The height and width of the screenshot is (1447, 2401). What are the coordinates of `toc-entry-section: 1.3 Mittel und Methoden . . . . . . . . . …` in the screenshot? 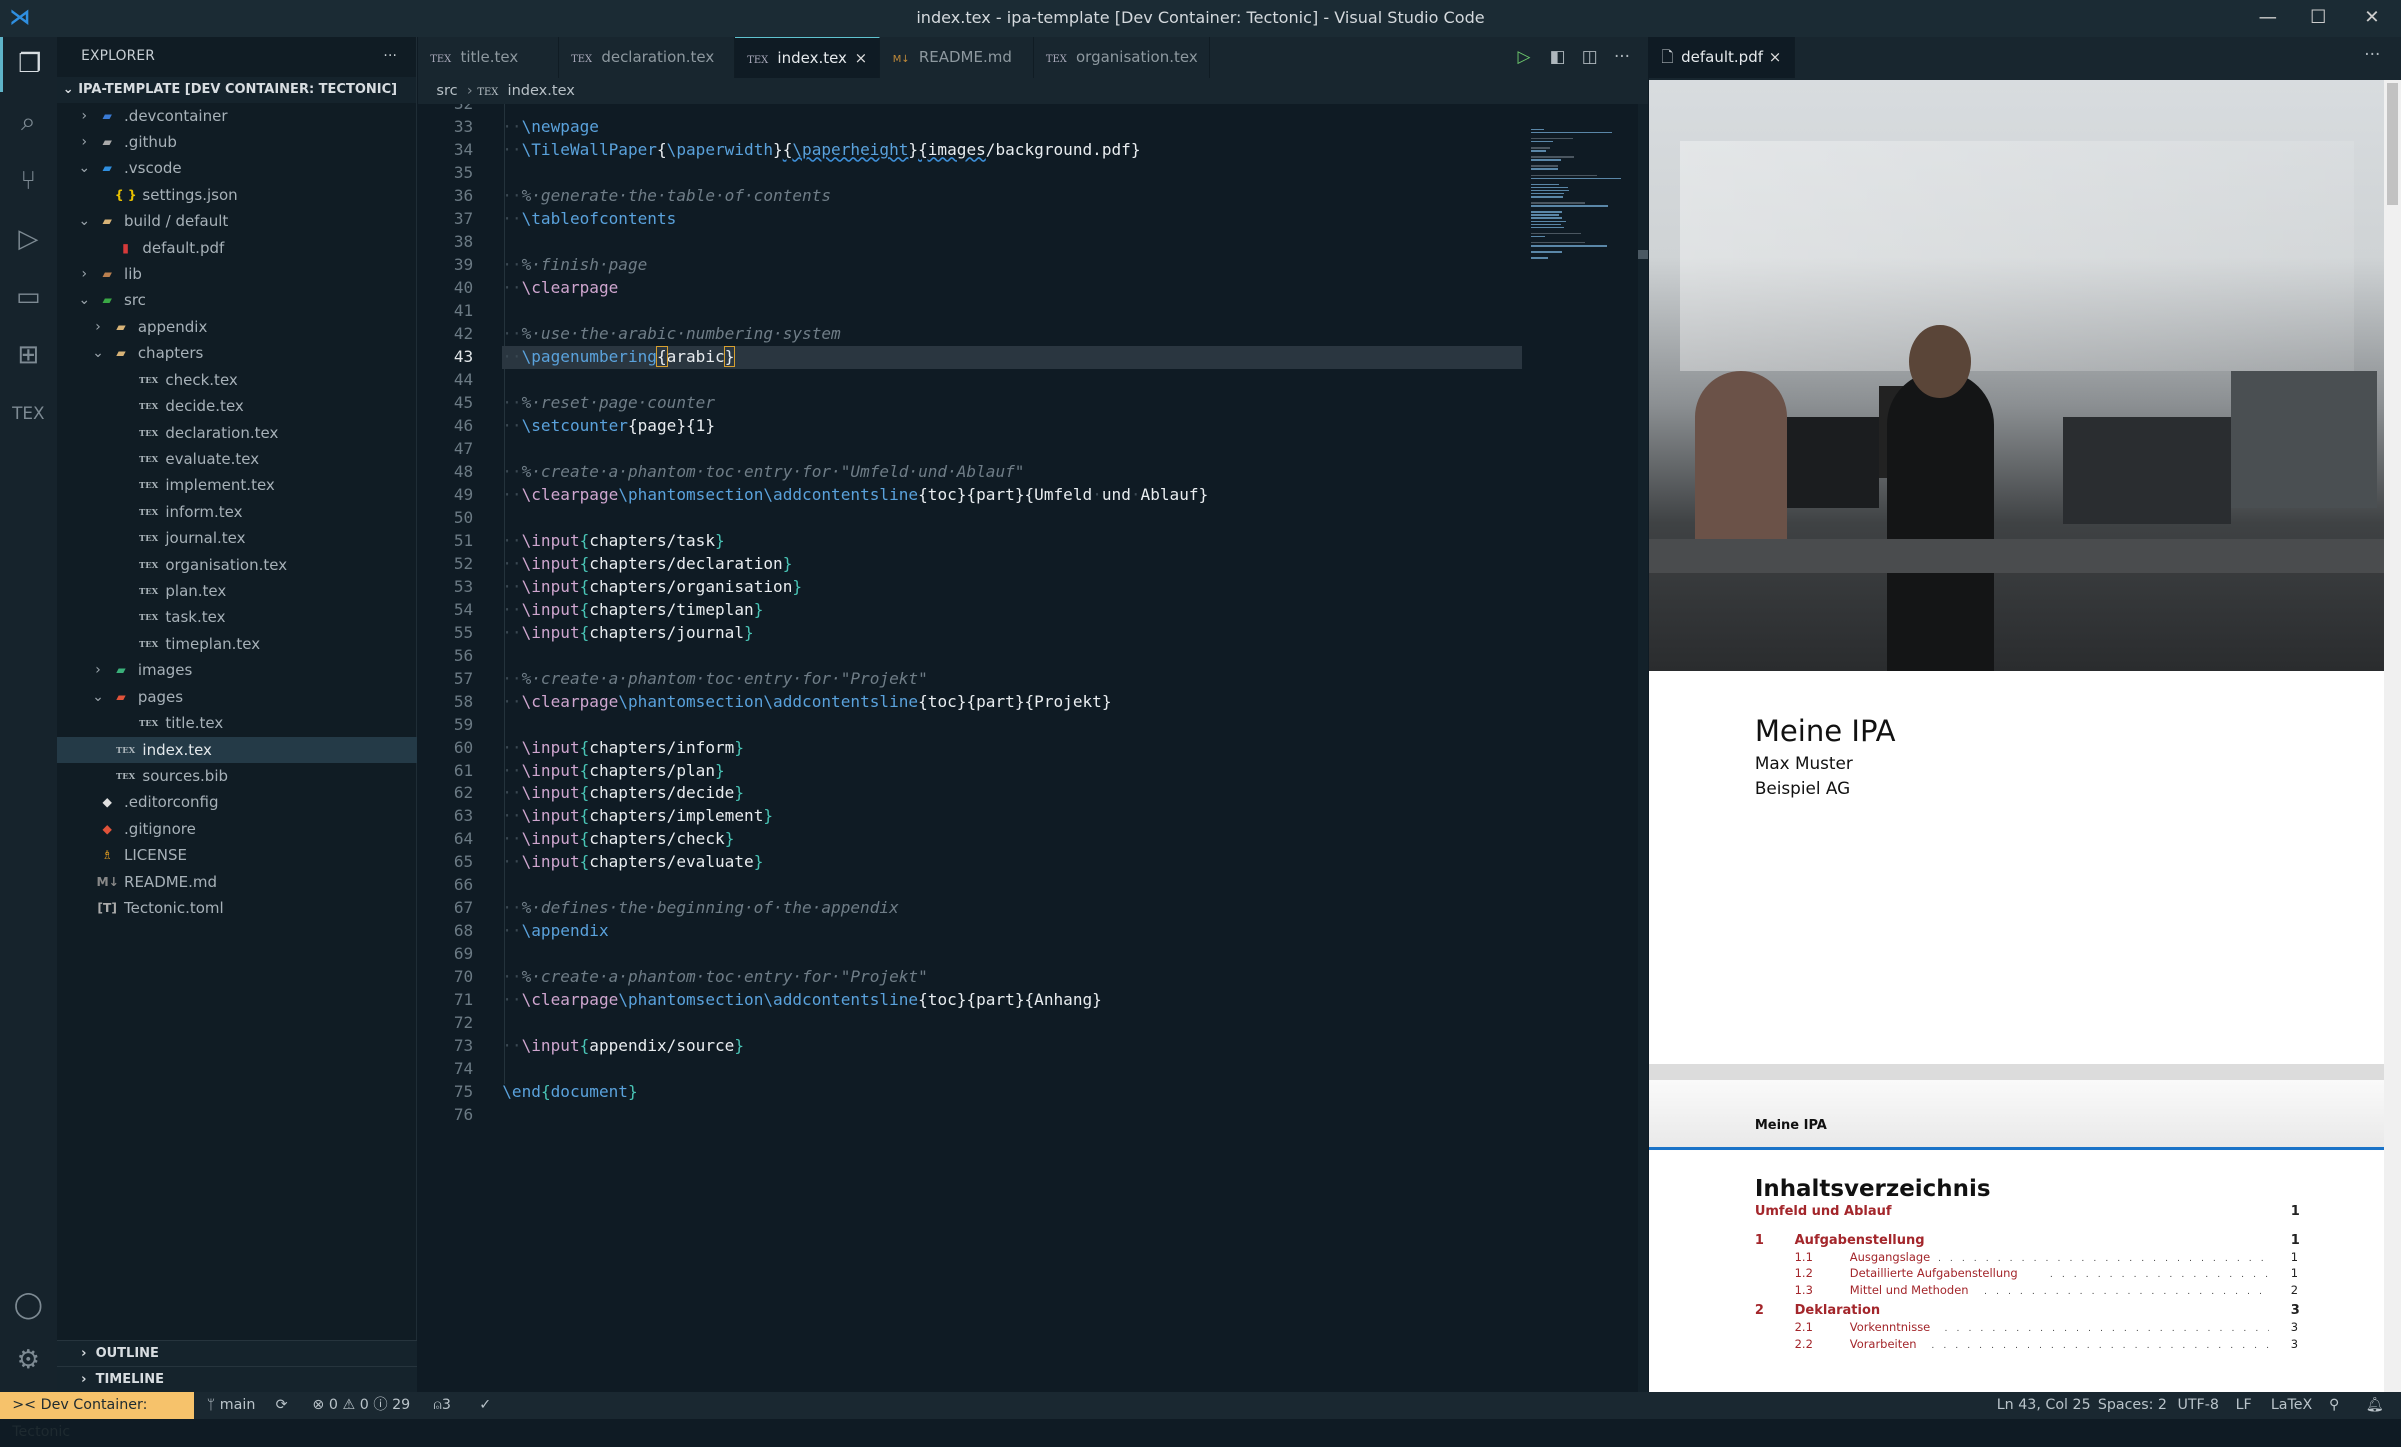 It's located at (2030, 1292).